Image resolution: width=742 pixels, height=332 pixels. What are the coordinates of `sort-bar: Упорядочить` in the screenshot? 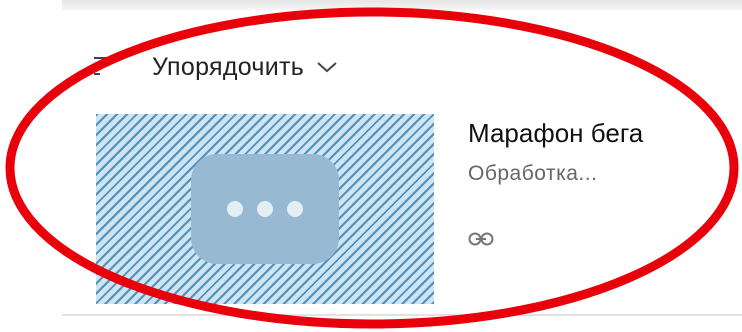 It's located at (213, 67).